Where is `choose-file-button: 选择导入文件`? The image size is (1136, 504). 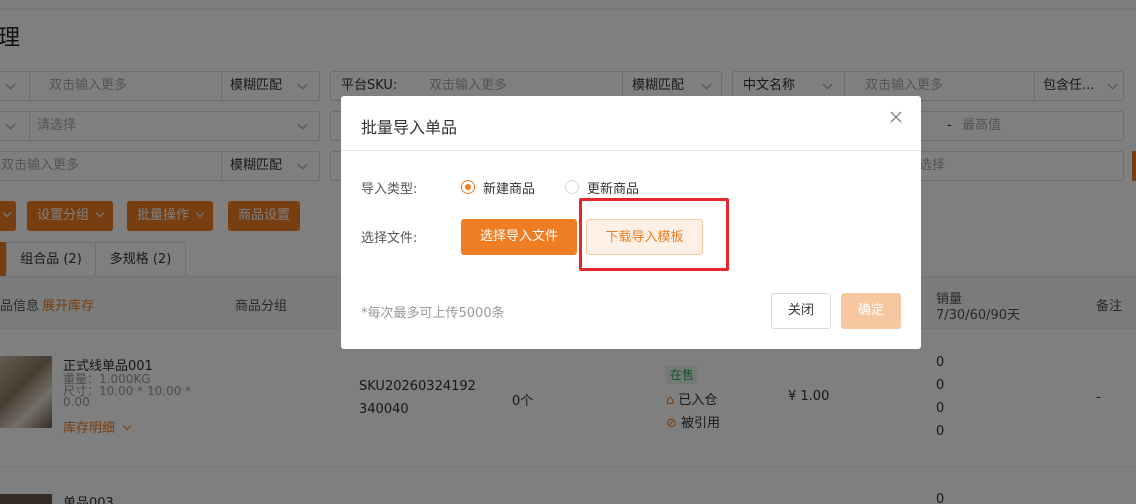 choose-file-button: 选择导入文件 is located at coordinates (519, 237).